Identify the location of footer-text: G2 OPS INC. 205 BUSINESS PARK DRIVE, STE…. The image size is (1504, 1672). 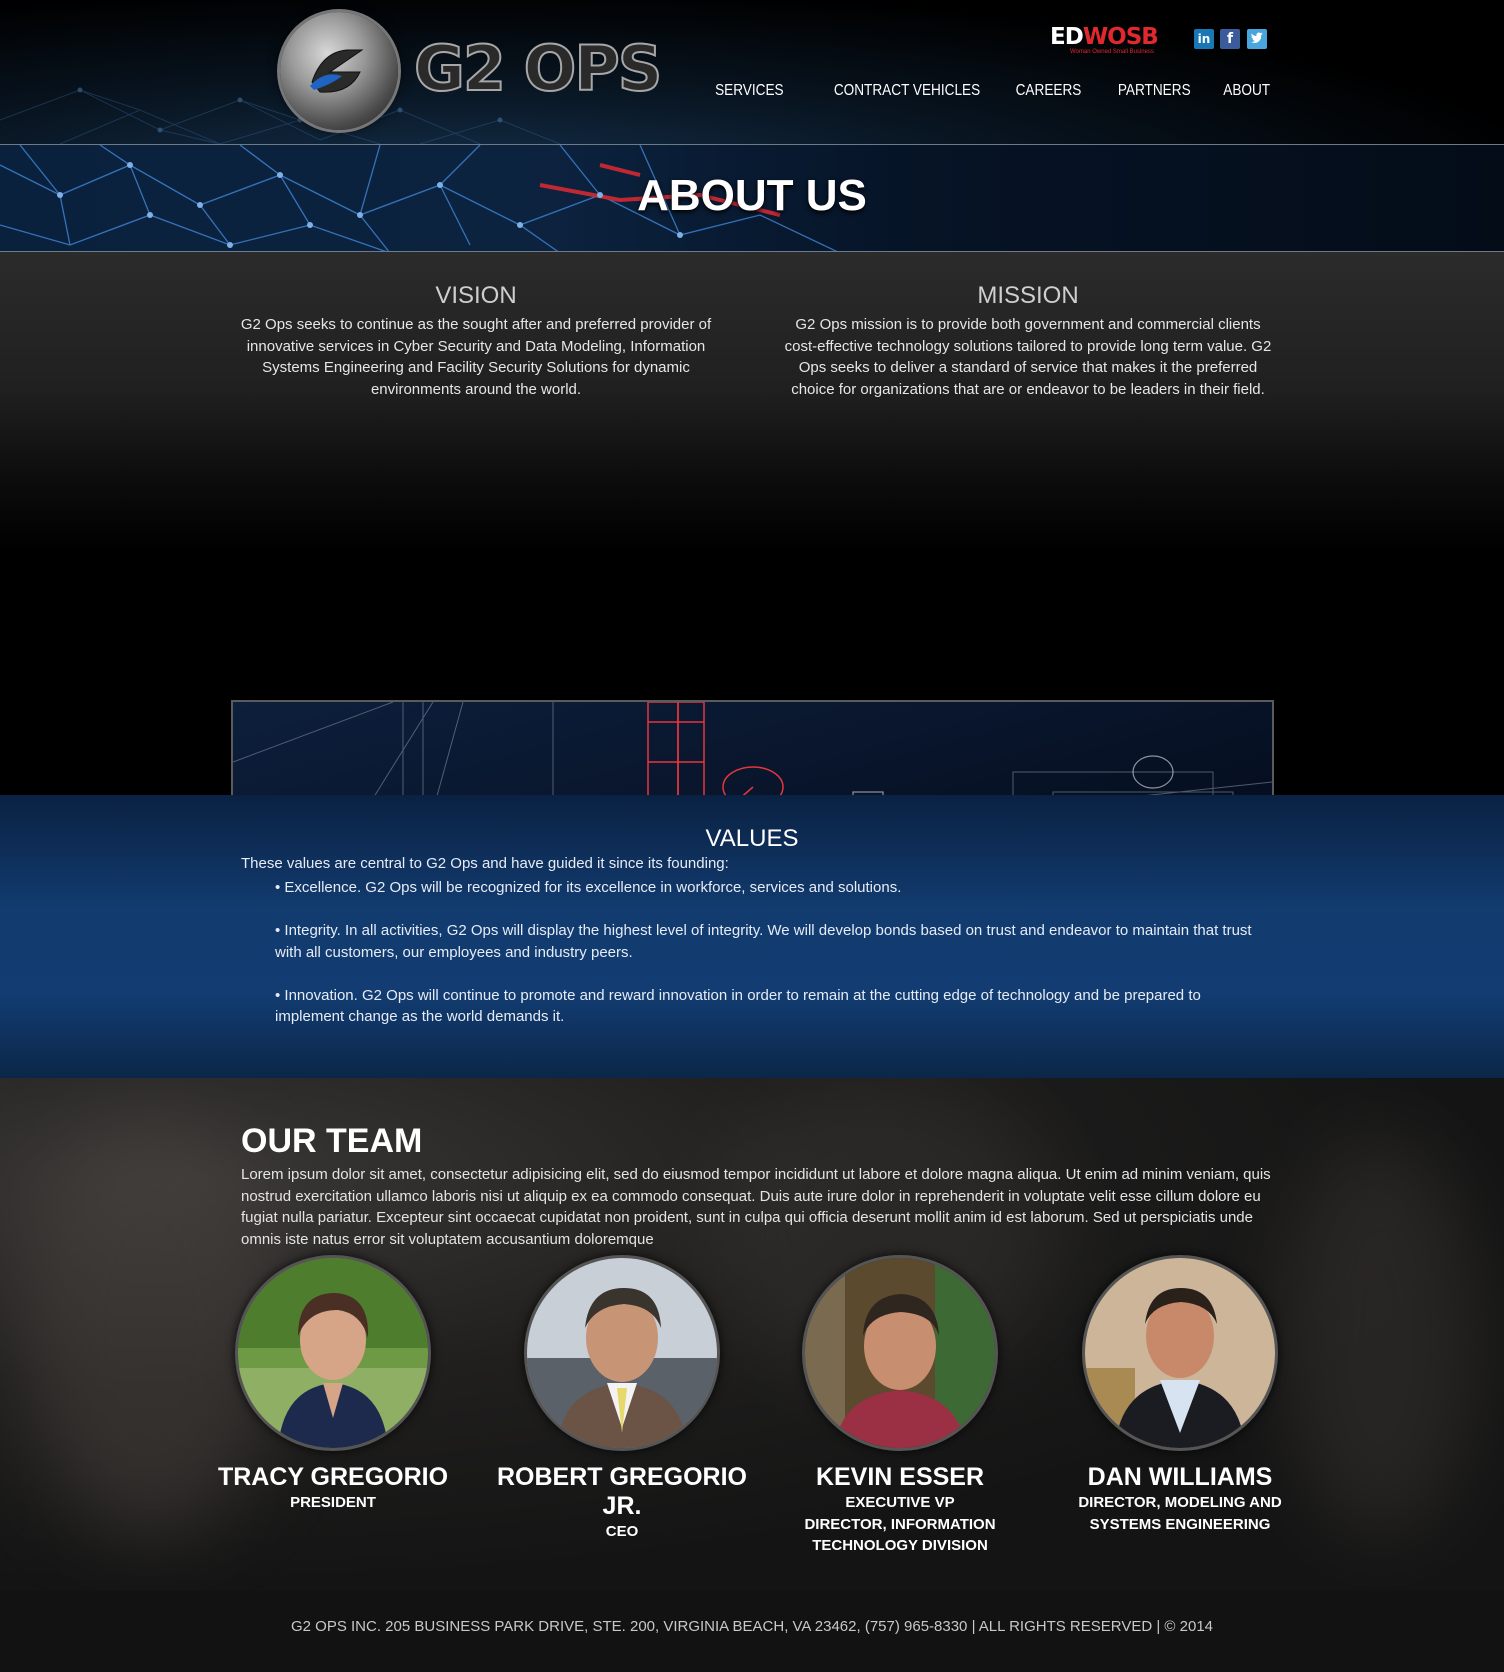
(752, 1626).